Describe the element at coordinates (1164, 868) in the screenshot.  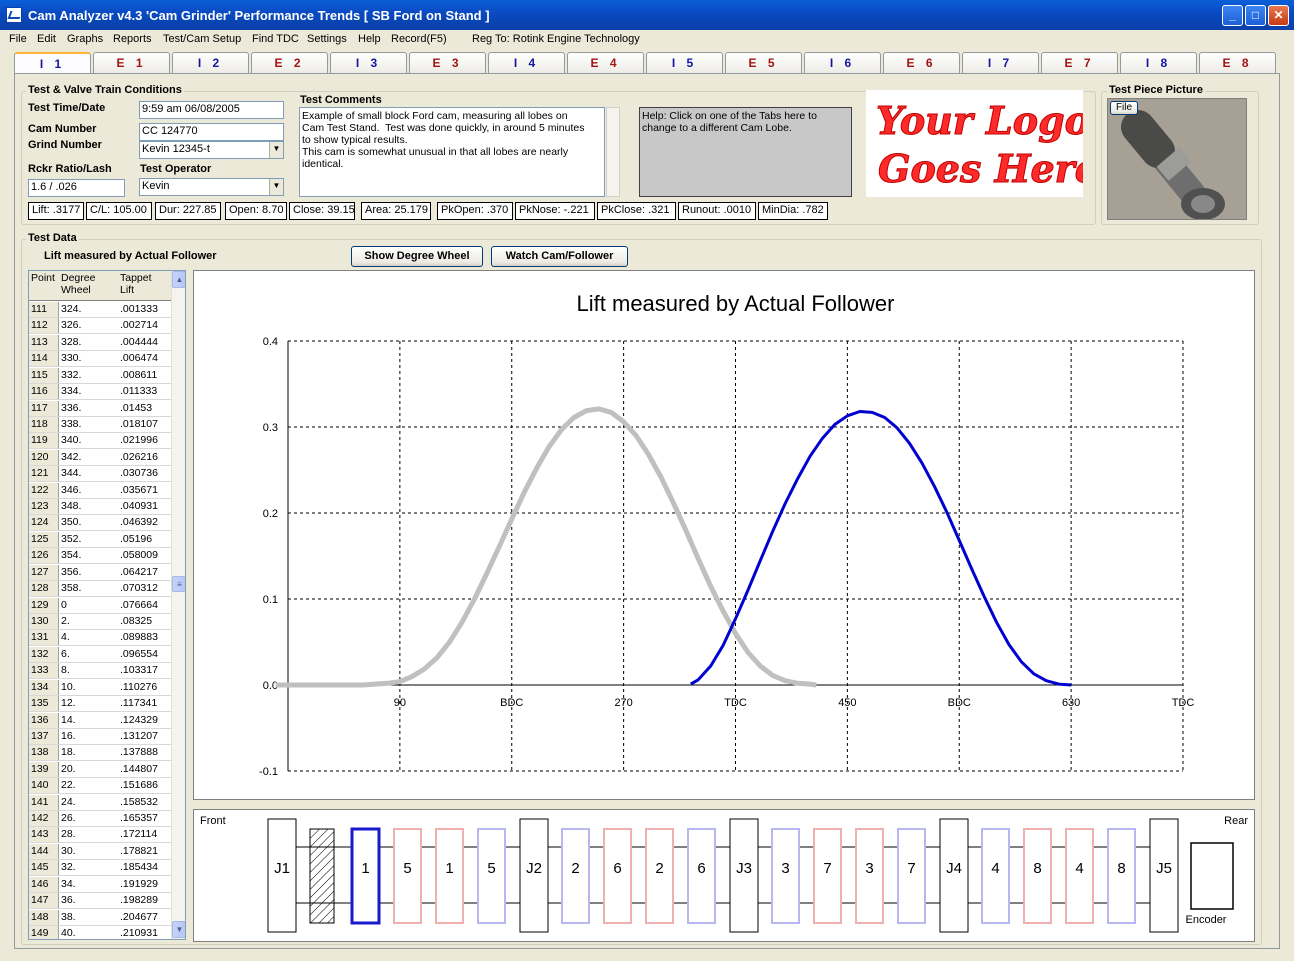
I see `journal-label: J5` at that location.